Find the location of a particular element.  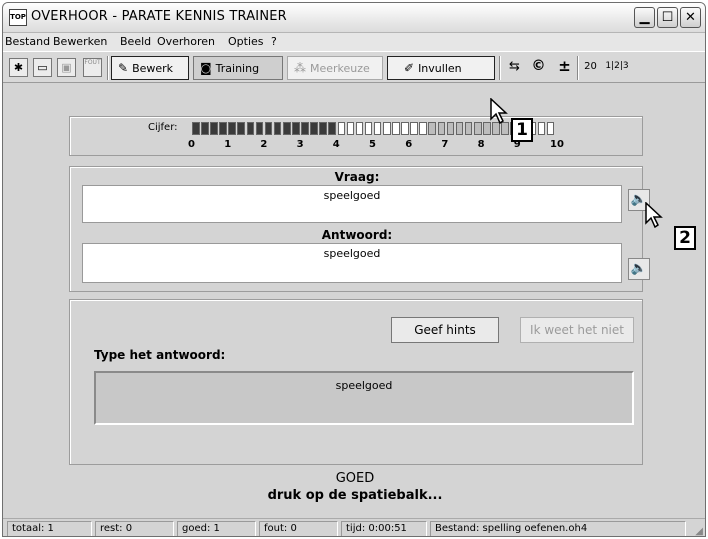

close-icon: ✕ is located at coordinates (690, 17).